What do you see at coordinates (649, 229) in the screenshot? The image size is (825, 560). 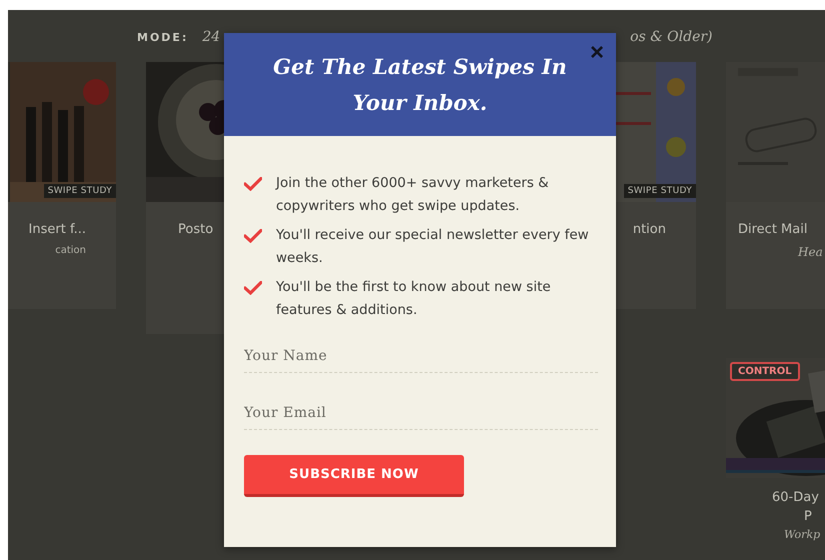 I see `card-title: ntion` at bounding box center [649, 229].